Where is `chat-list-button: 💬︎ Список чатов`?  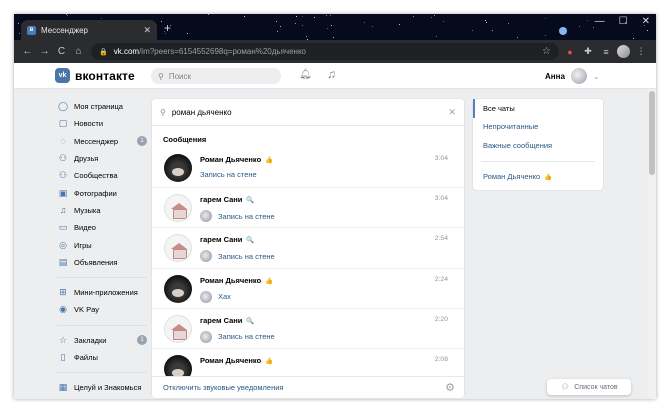
chat-list-button: 💬︎ Список чатов is located at coordinates (589, 387).